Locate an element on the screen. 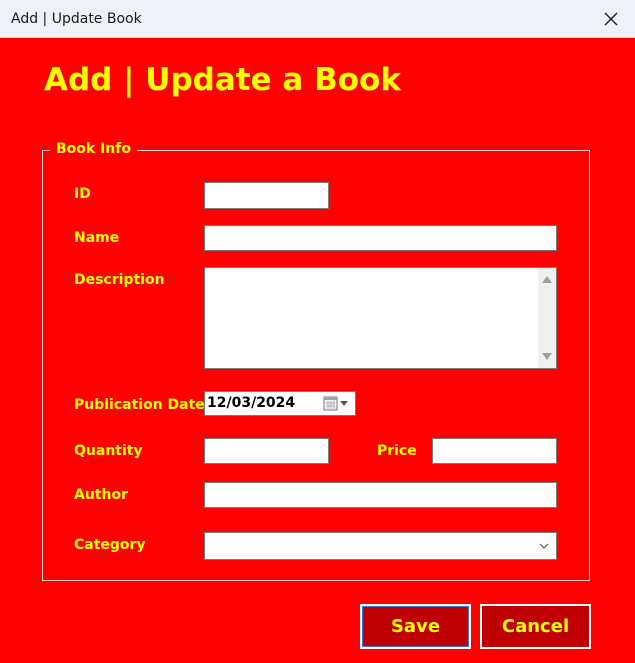  chevron-down-icon is located at coordinates (544, 546).